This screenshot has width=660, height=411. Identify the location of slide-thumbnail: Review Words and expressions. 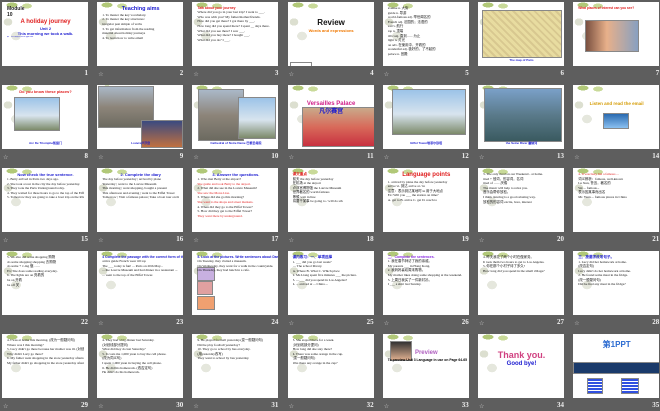
(330, 34).